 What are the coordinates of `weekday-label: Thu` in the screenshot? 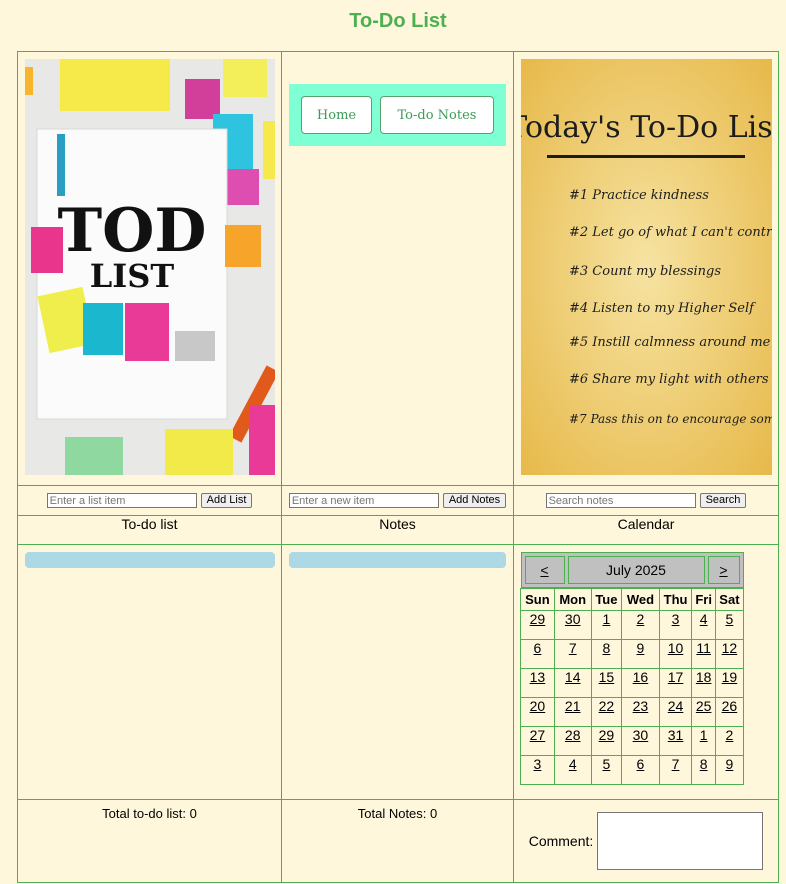 It's located at (675, 599).